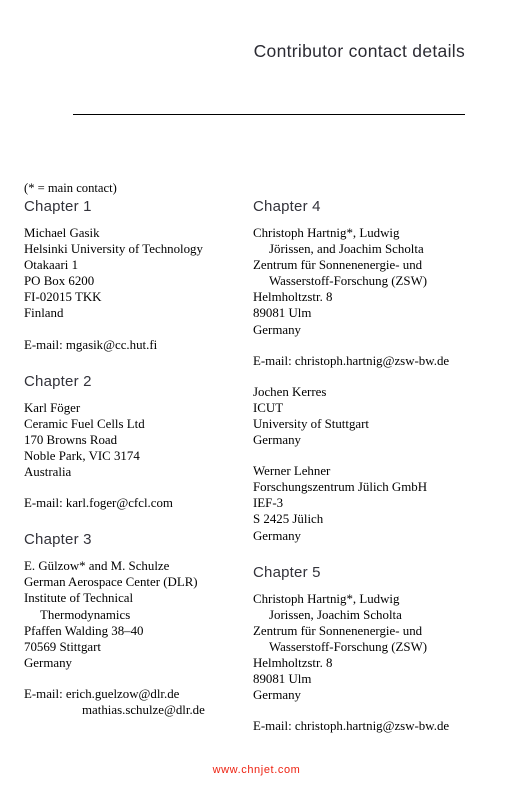  I want to click on address-block: E-mail: mgasik@cc.hut.fi, so click(136, 345).